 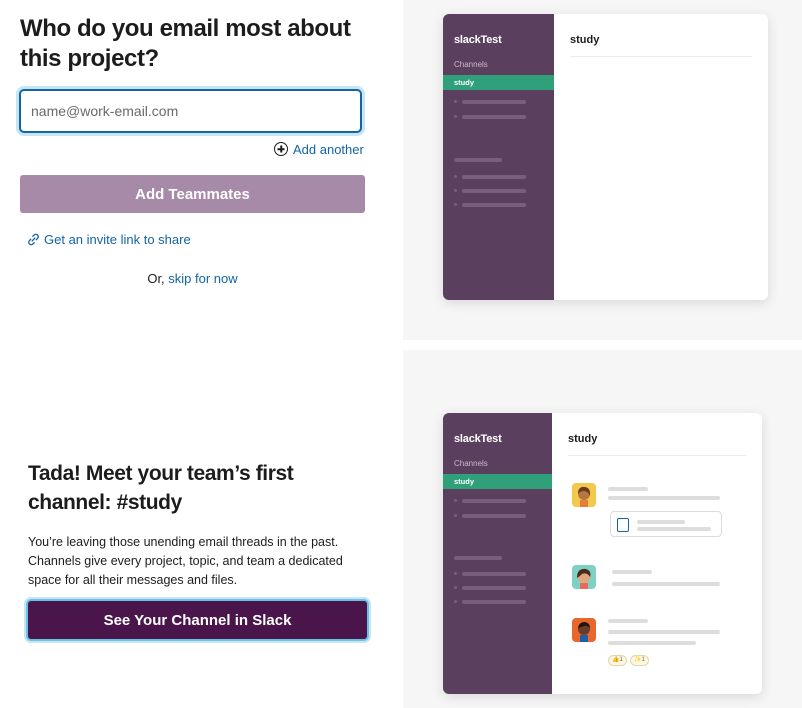 What do you see at coordinates (117, 239) in the screenshot?
I see `invite-link-label: Get an invite link to share` at bounding box center [117, 239].